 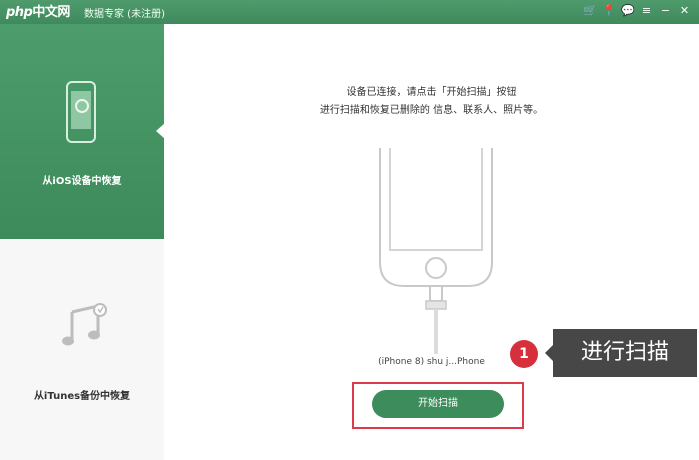 What do you see at coordinates (637, 11) in the screenshot?
I see `titlebar-icons: 🛒 📍 💬 ≡ − ✕` at bounding box center [637, 11].